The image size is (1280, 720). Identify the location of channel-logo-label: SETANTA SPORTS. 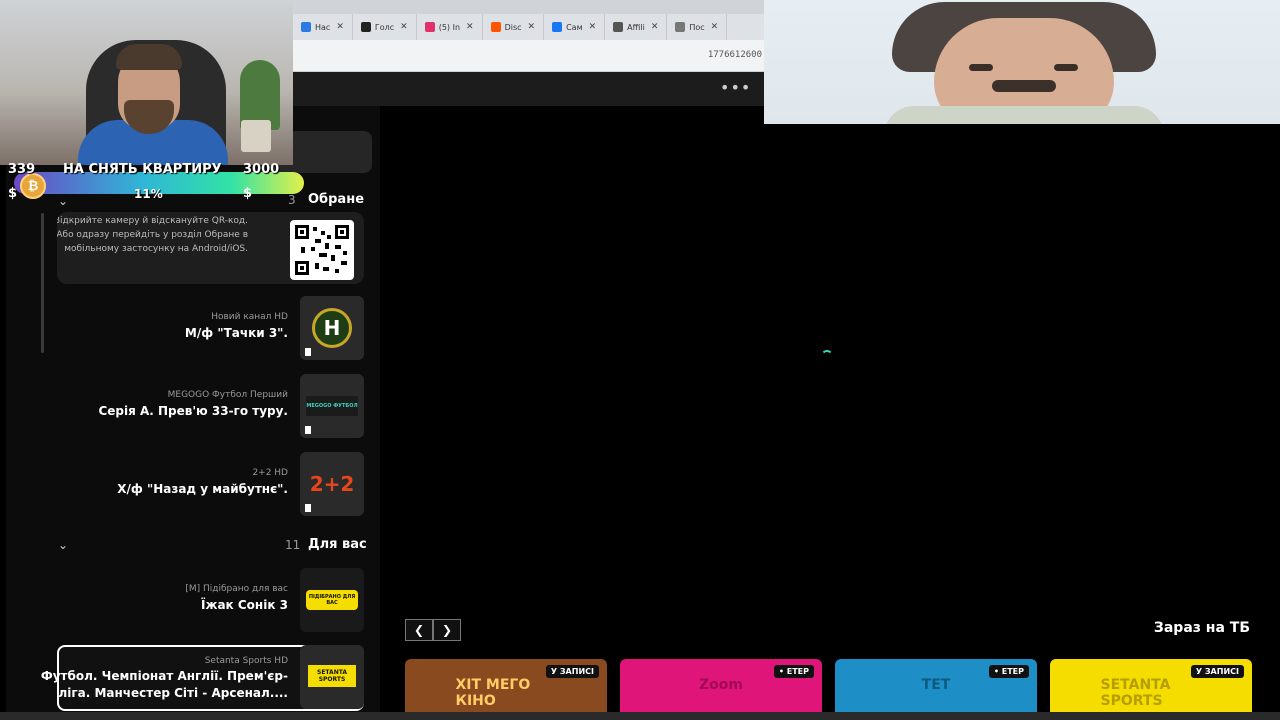
(332, 676).